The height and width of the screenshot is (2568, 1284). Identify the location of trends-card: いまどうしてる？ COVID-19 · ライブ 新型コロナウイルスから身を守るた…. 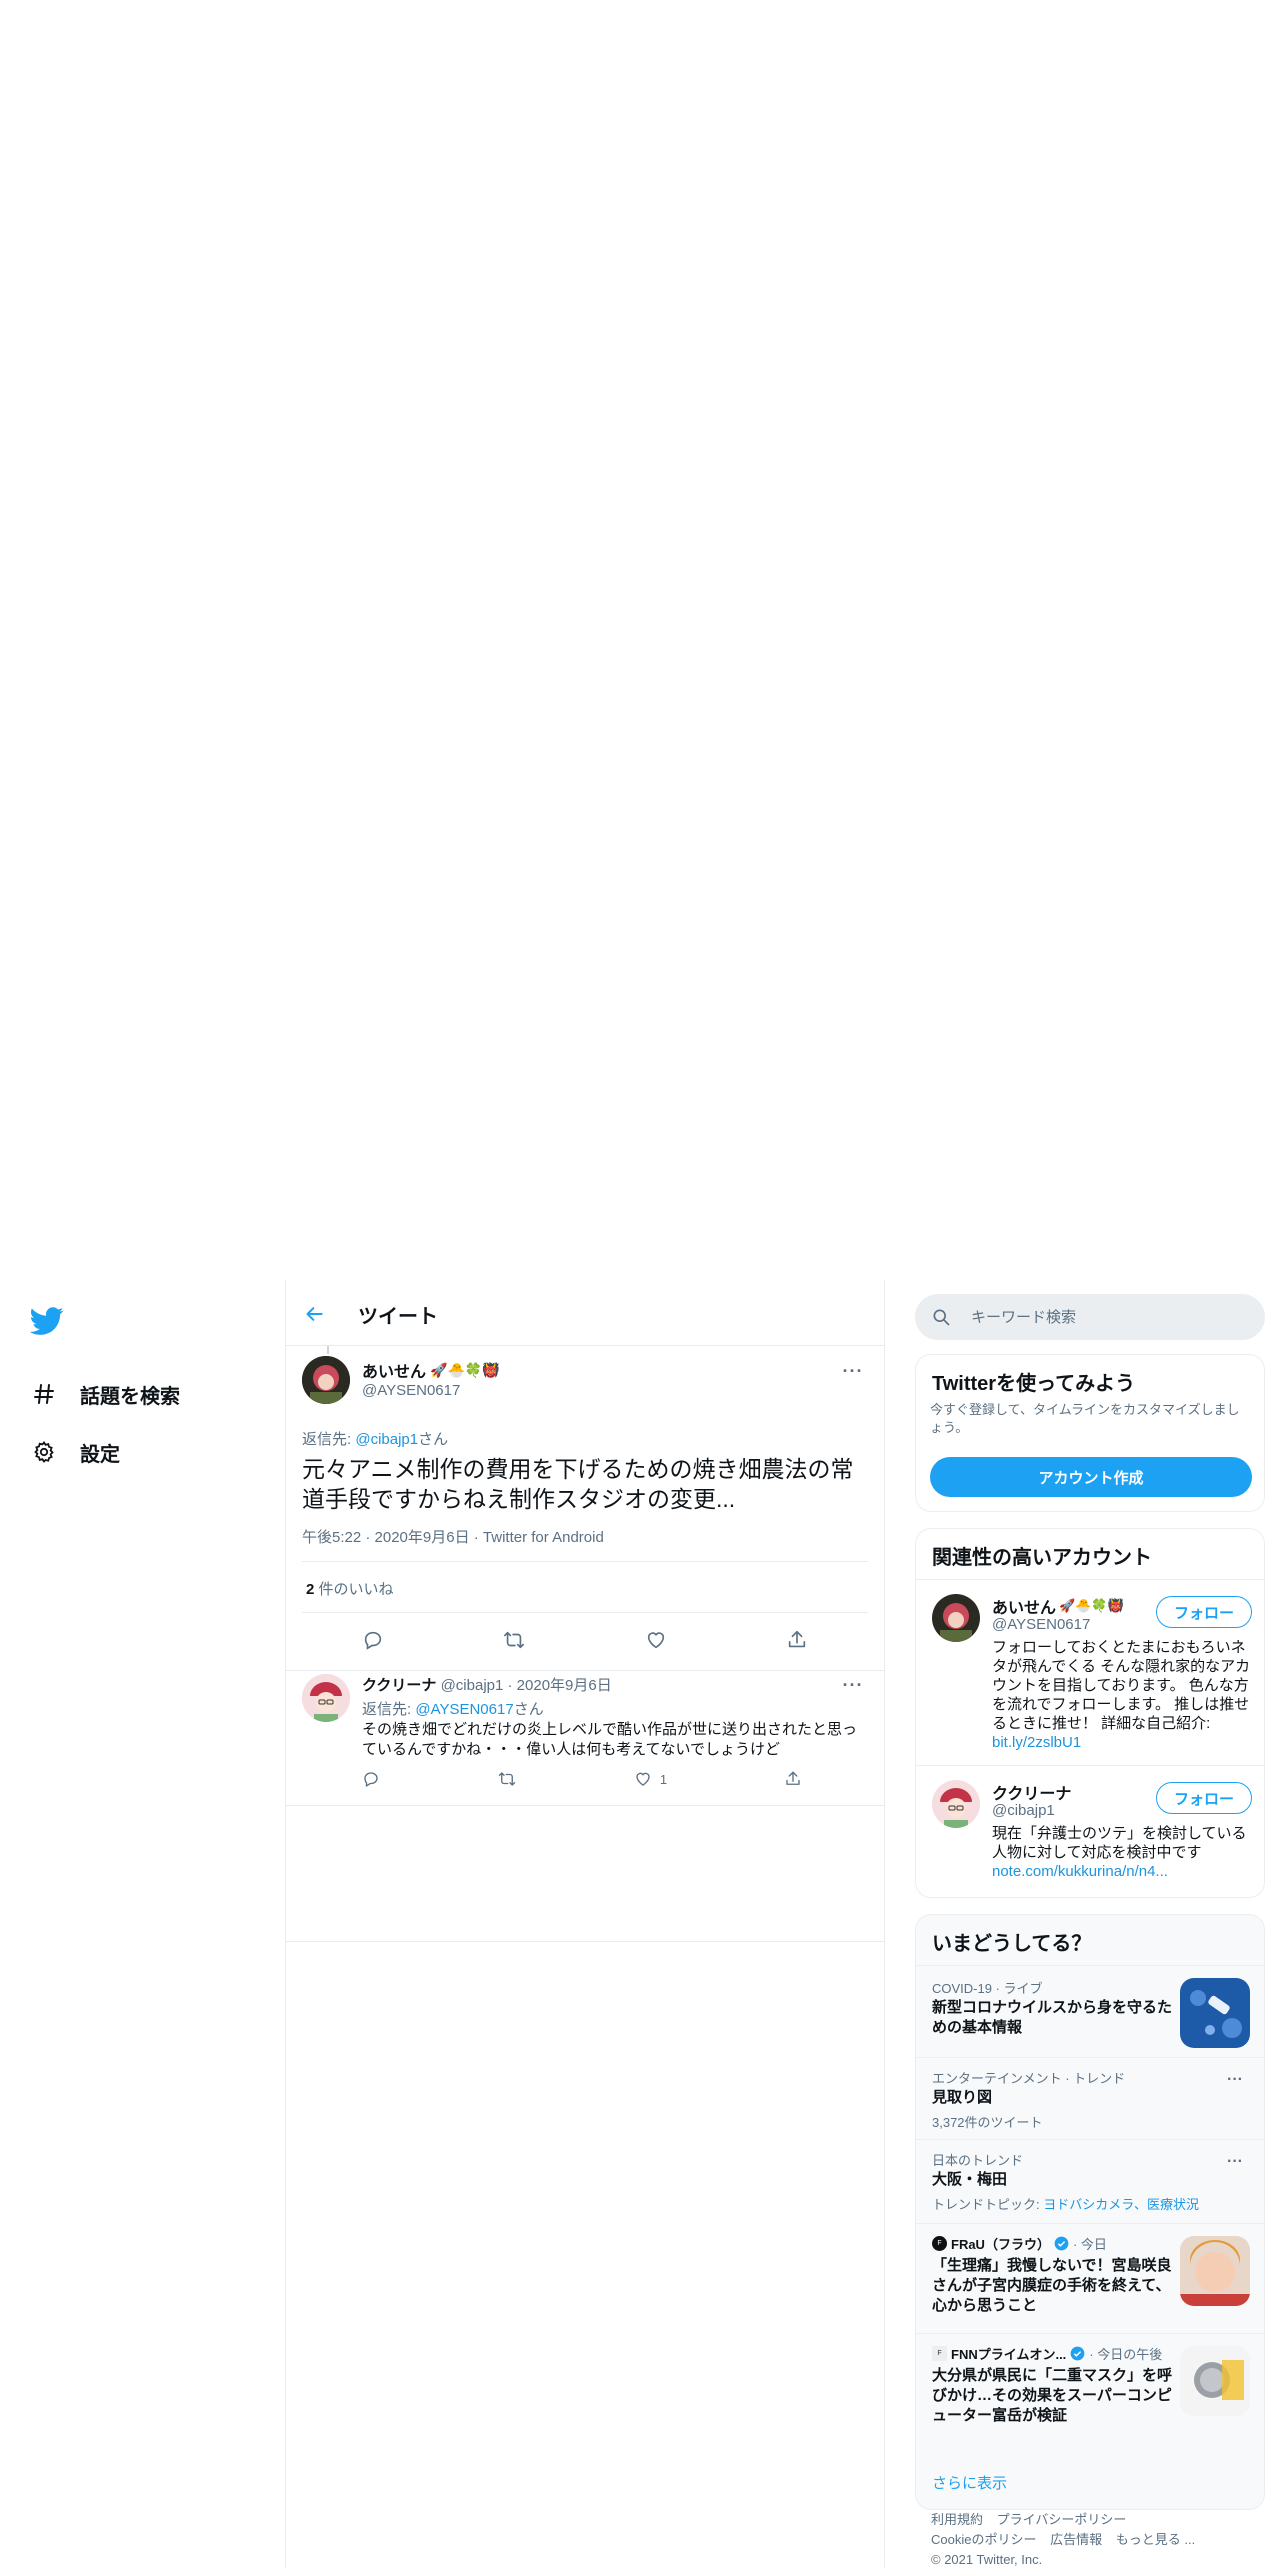
(1090, 2212).